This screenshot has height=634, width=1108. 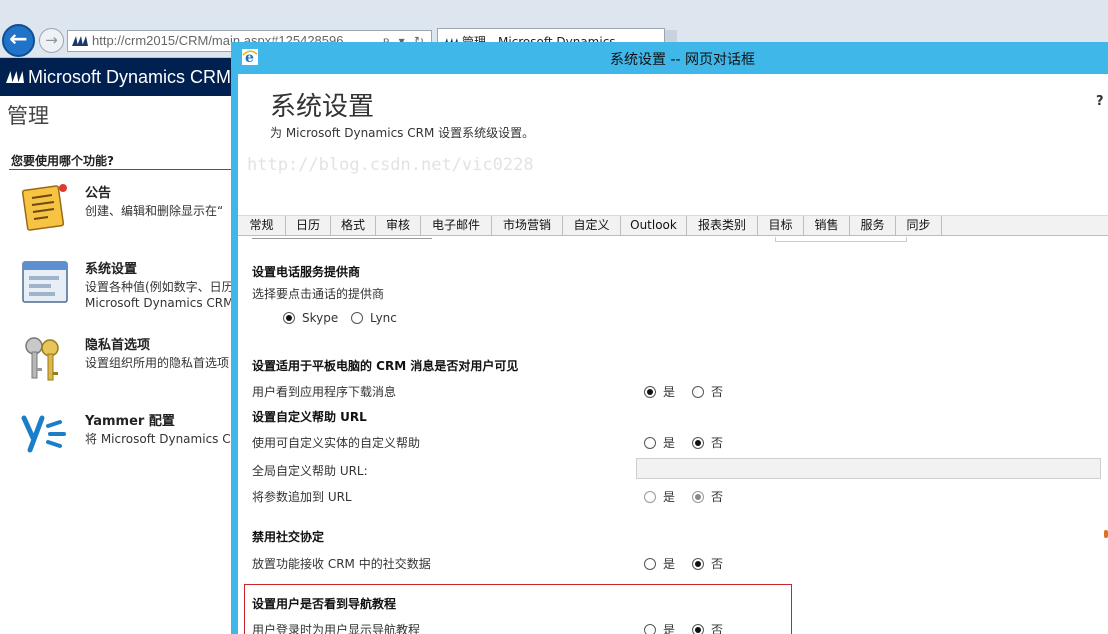 I want to click on crm-navbar: Microsoft Dynamics CRM, so click(x=120, y=77).